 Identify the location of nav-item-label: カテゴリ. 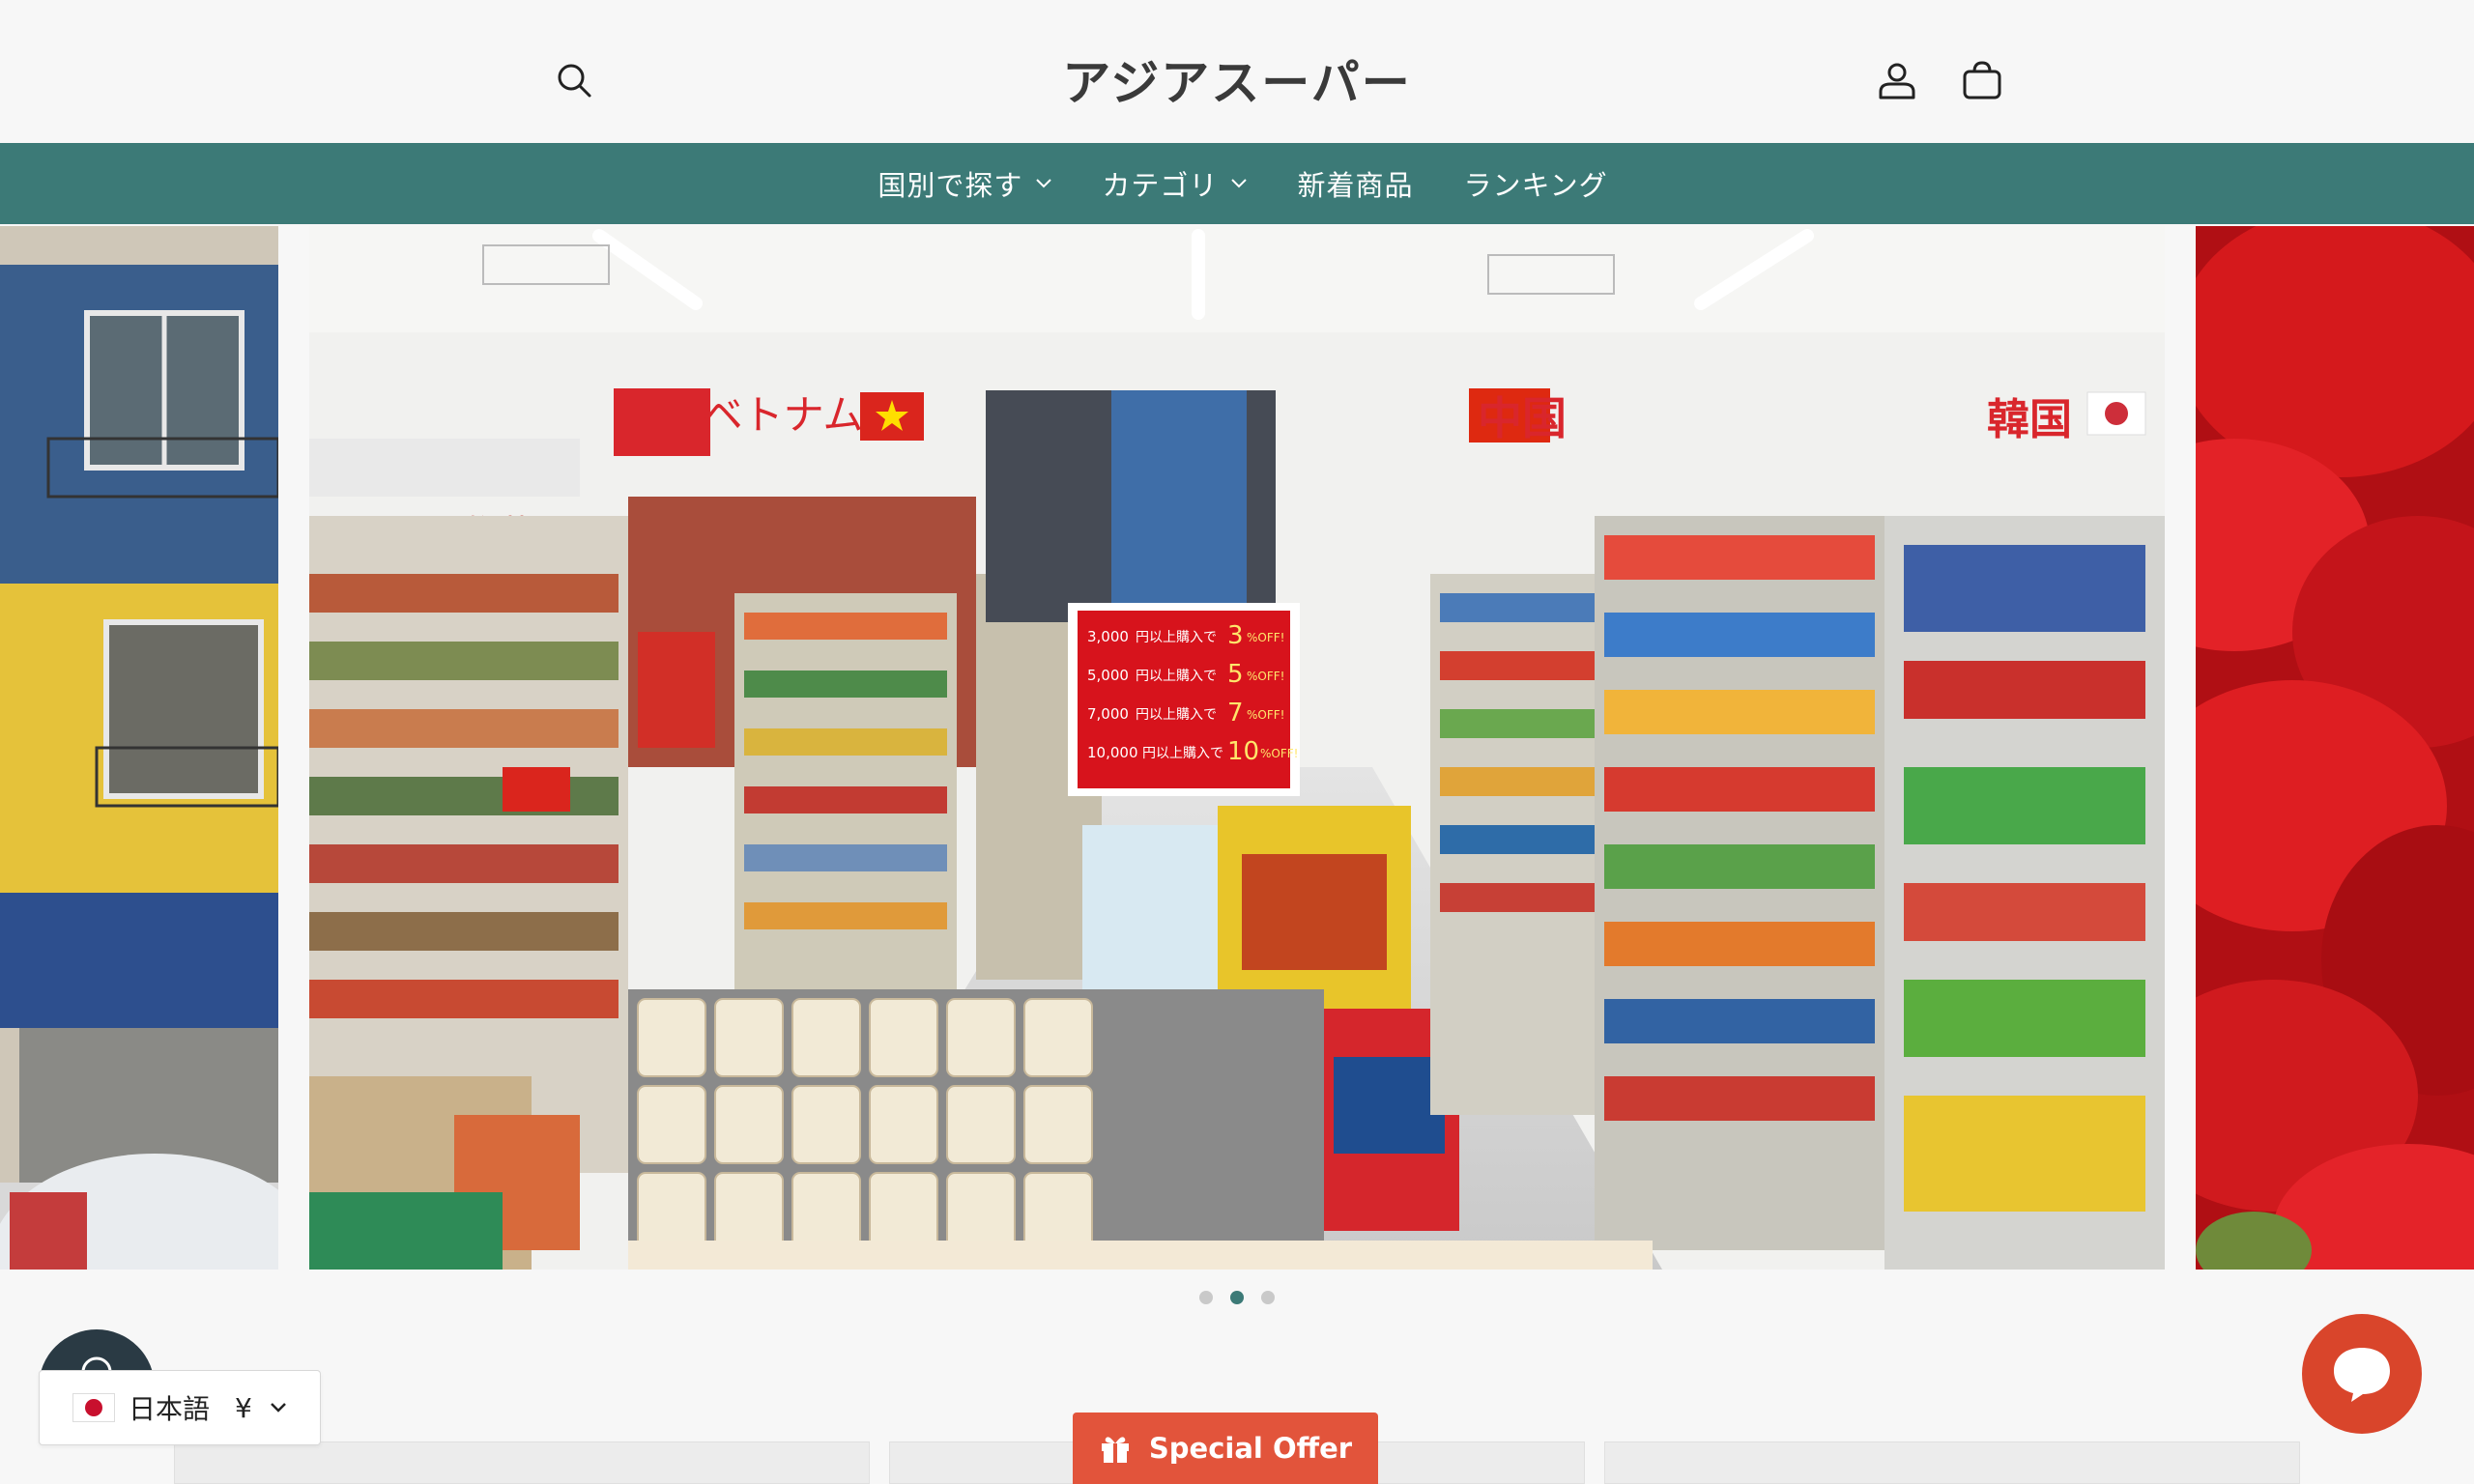
(1160, 185).